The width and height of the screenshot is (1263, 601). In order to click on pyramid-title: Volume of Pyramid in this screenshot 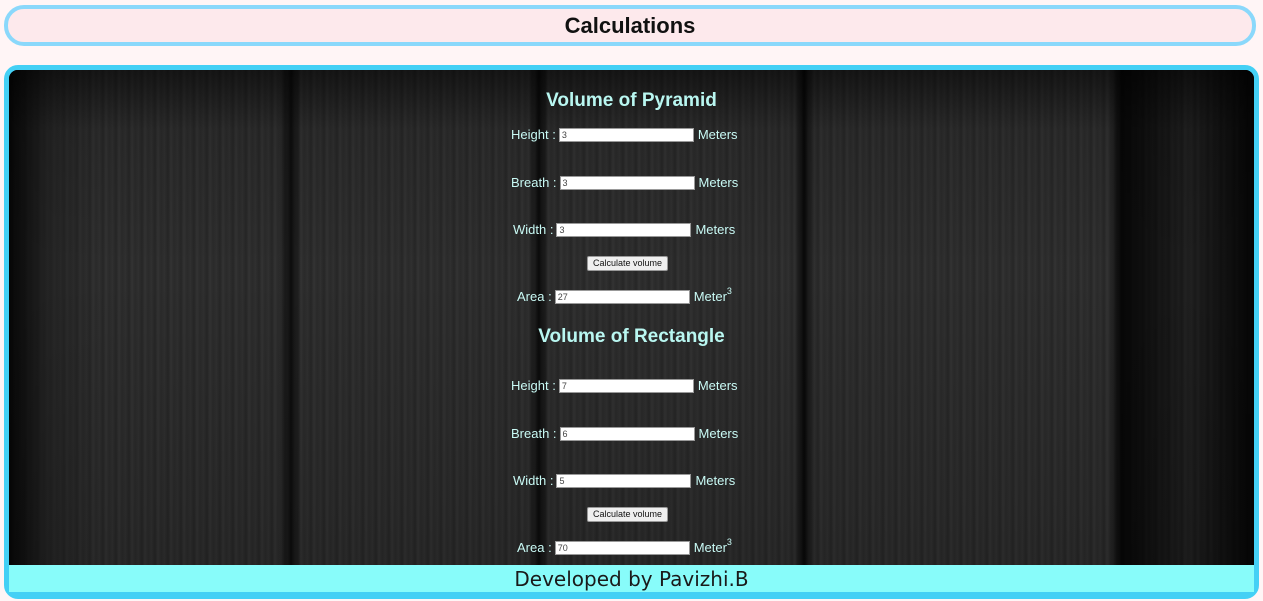, I will do `click(631, 100)`.